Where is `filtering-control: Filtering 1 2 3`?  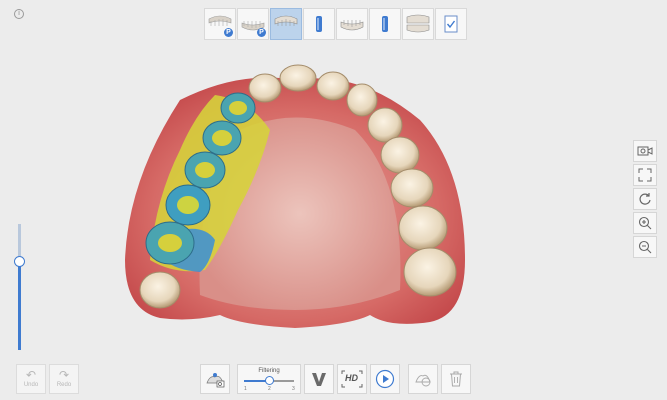
filtering-control: Filtering 1 2 3 is located at coordinates (269, 379).